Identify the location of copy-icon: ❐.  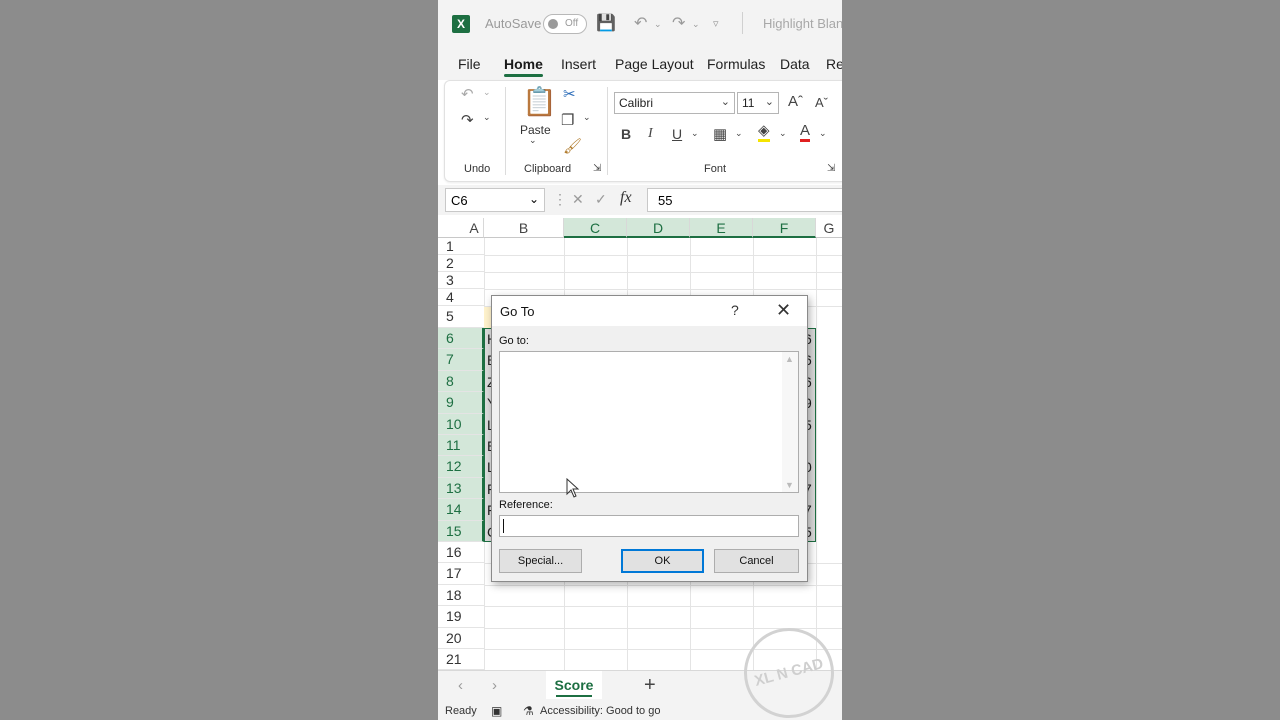
(567, 120).